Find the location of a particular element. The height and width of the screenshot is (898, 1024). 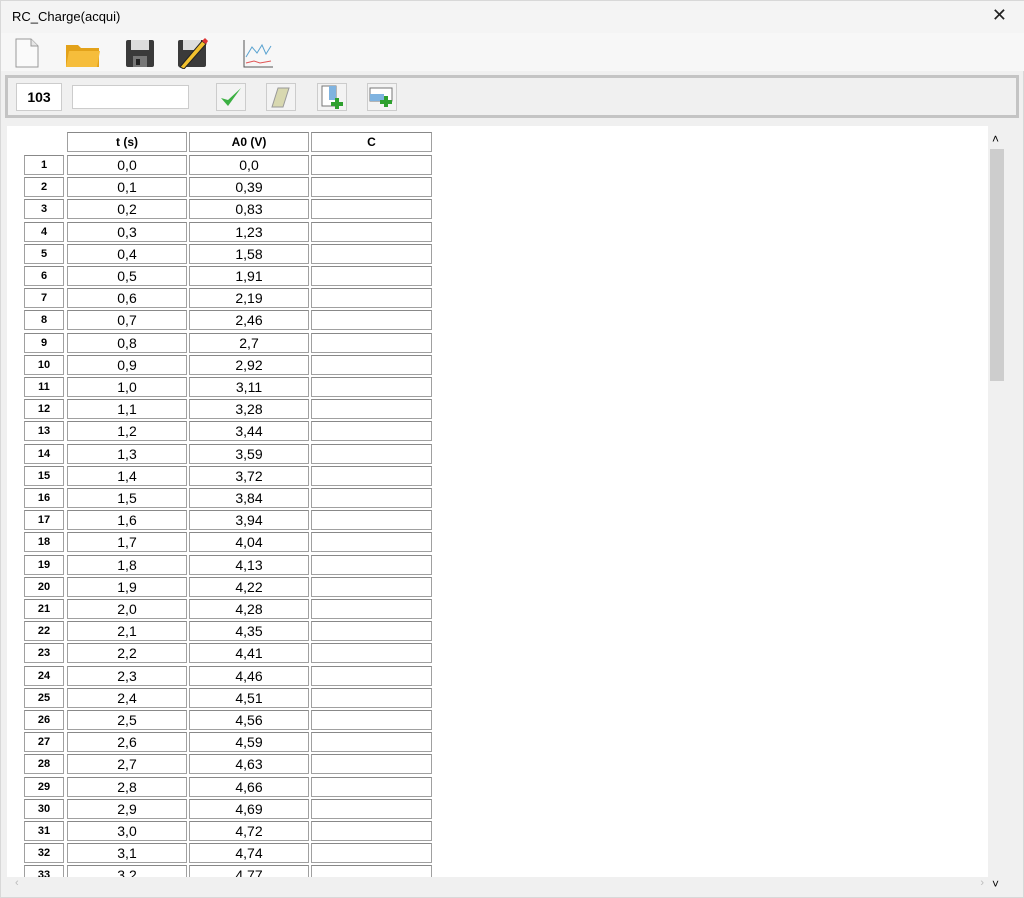

table-cell: 4,59 is located at coordinates (249, 742).